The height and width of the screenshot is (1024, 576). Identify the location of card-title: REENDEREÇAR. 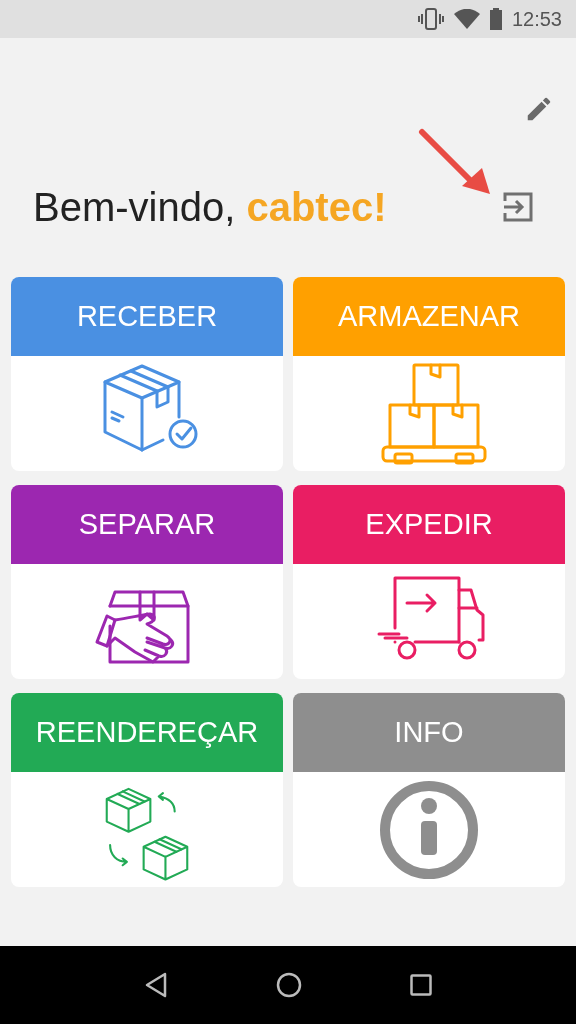
(147, 732).